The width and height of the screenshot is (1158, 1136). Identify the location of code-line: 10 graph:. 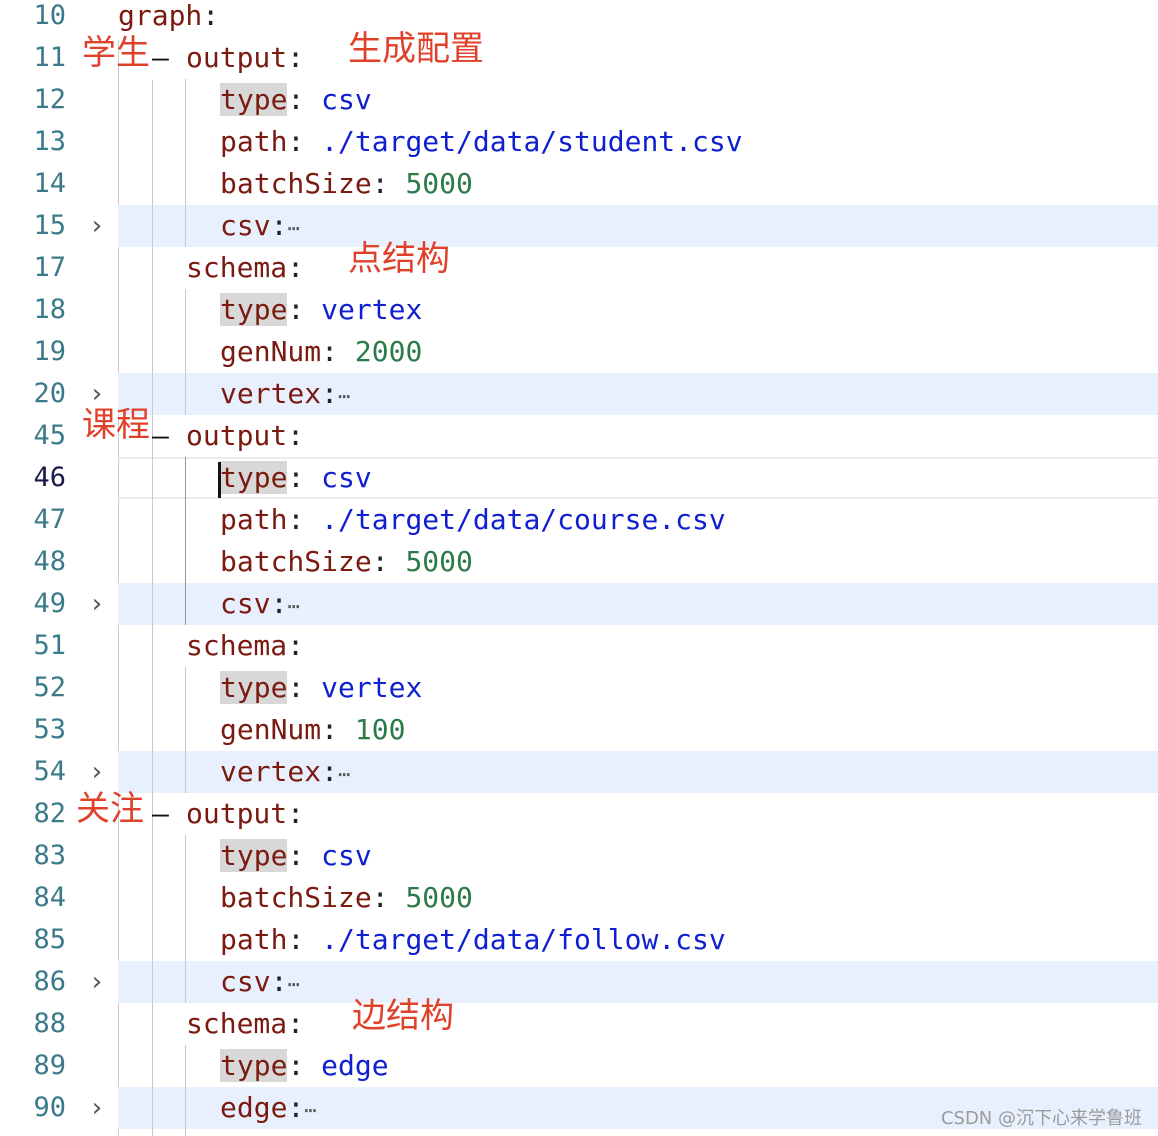
(579, 18).